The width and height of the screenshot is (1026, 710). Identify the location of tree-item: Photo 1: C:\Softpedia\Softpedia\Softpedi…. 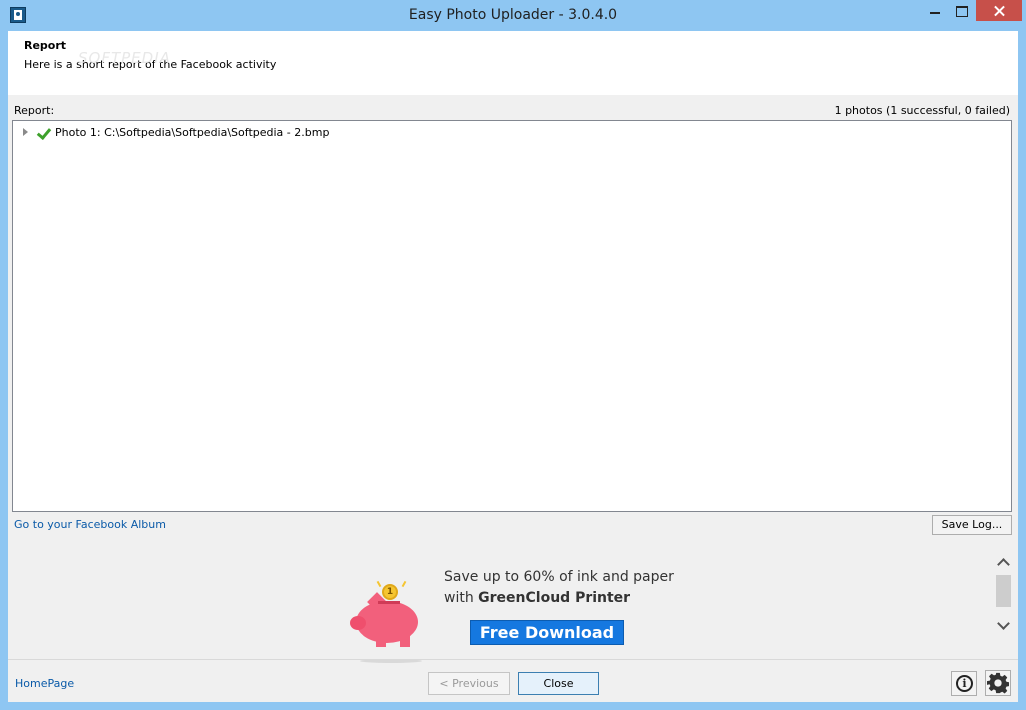
(175, 132).